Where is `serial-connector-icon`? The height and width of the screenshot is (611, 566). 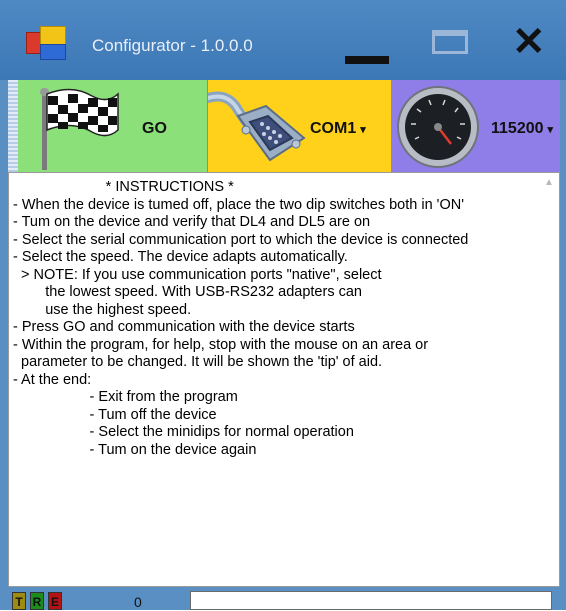 serial-connector-icon is located at coordinates (257, 126).